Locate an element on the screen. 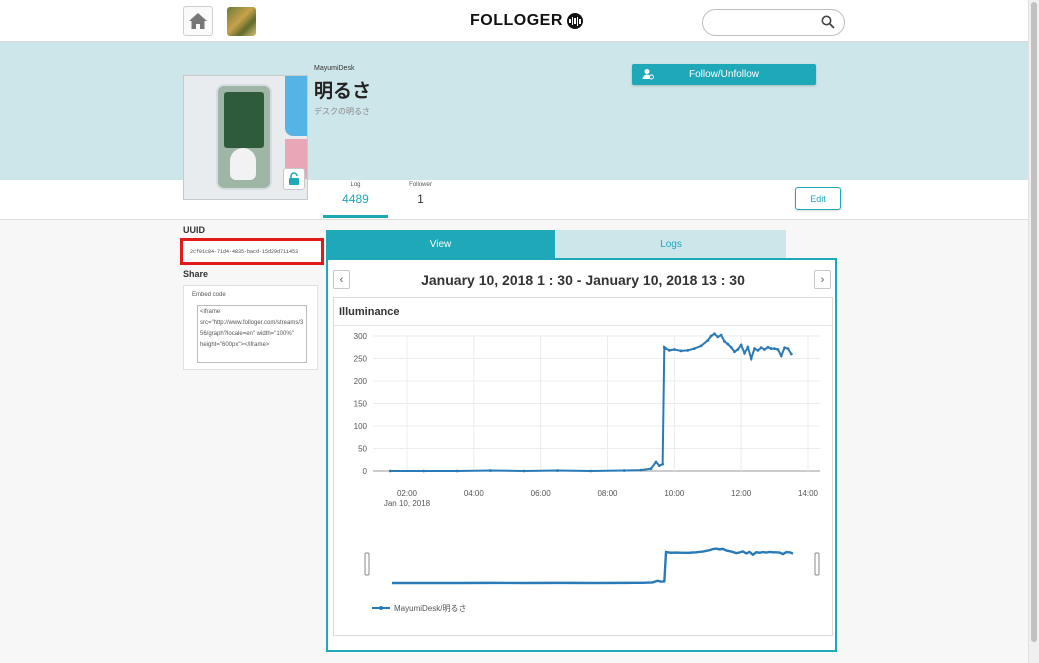  legend-label: MayumiDesk/明るさ is located at coordinates (430, 608).